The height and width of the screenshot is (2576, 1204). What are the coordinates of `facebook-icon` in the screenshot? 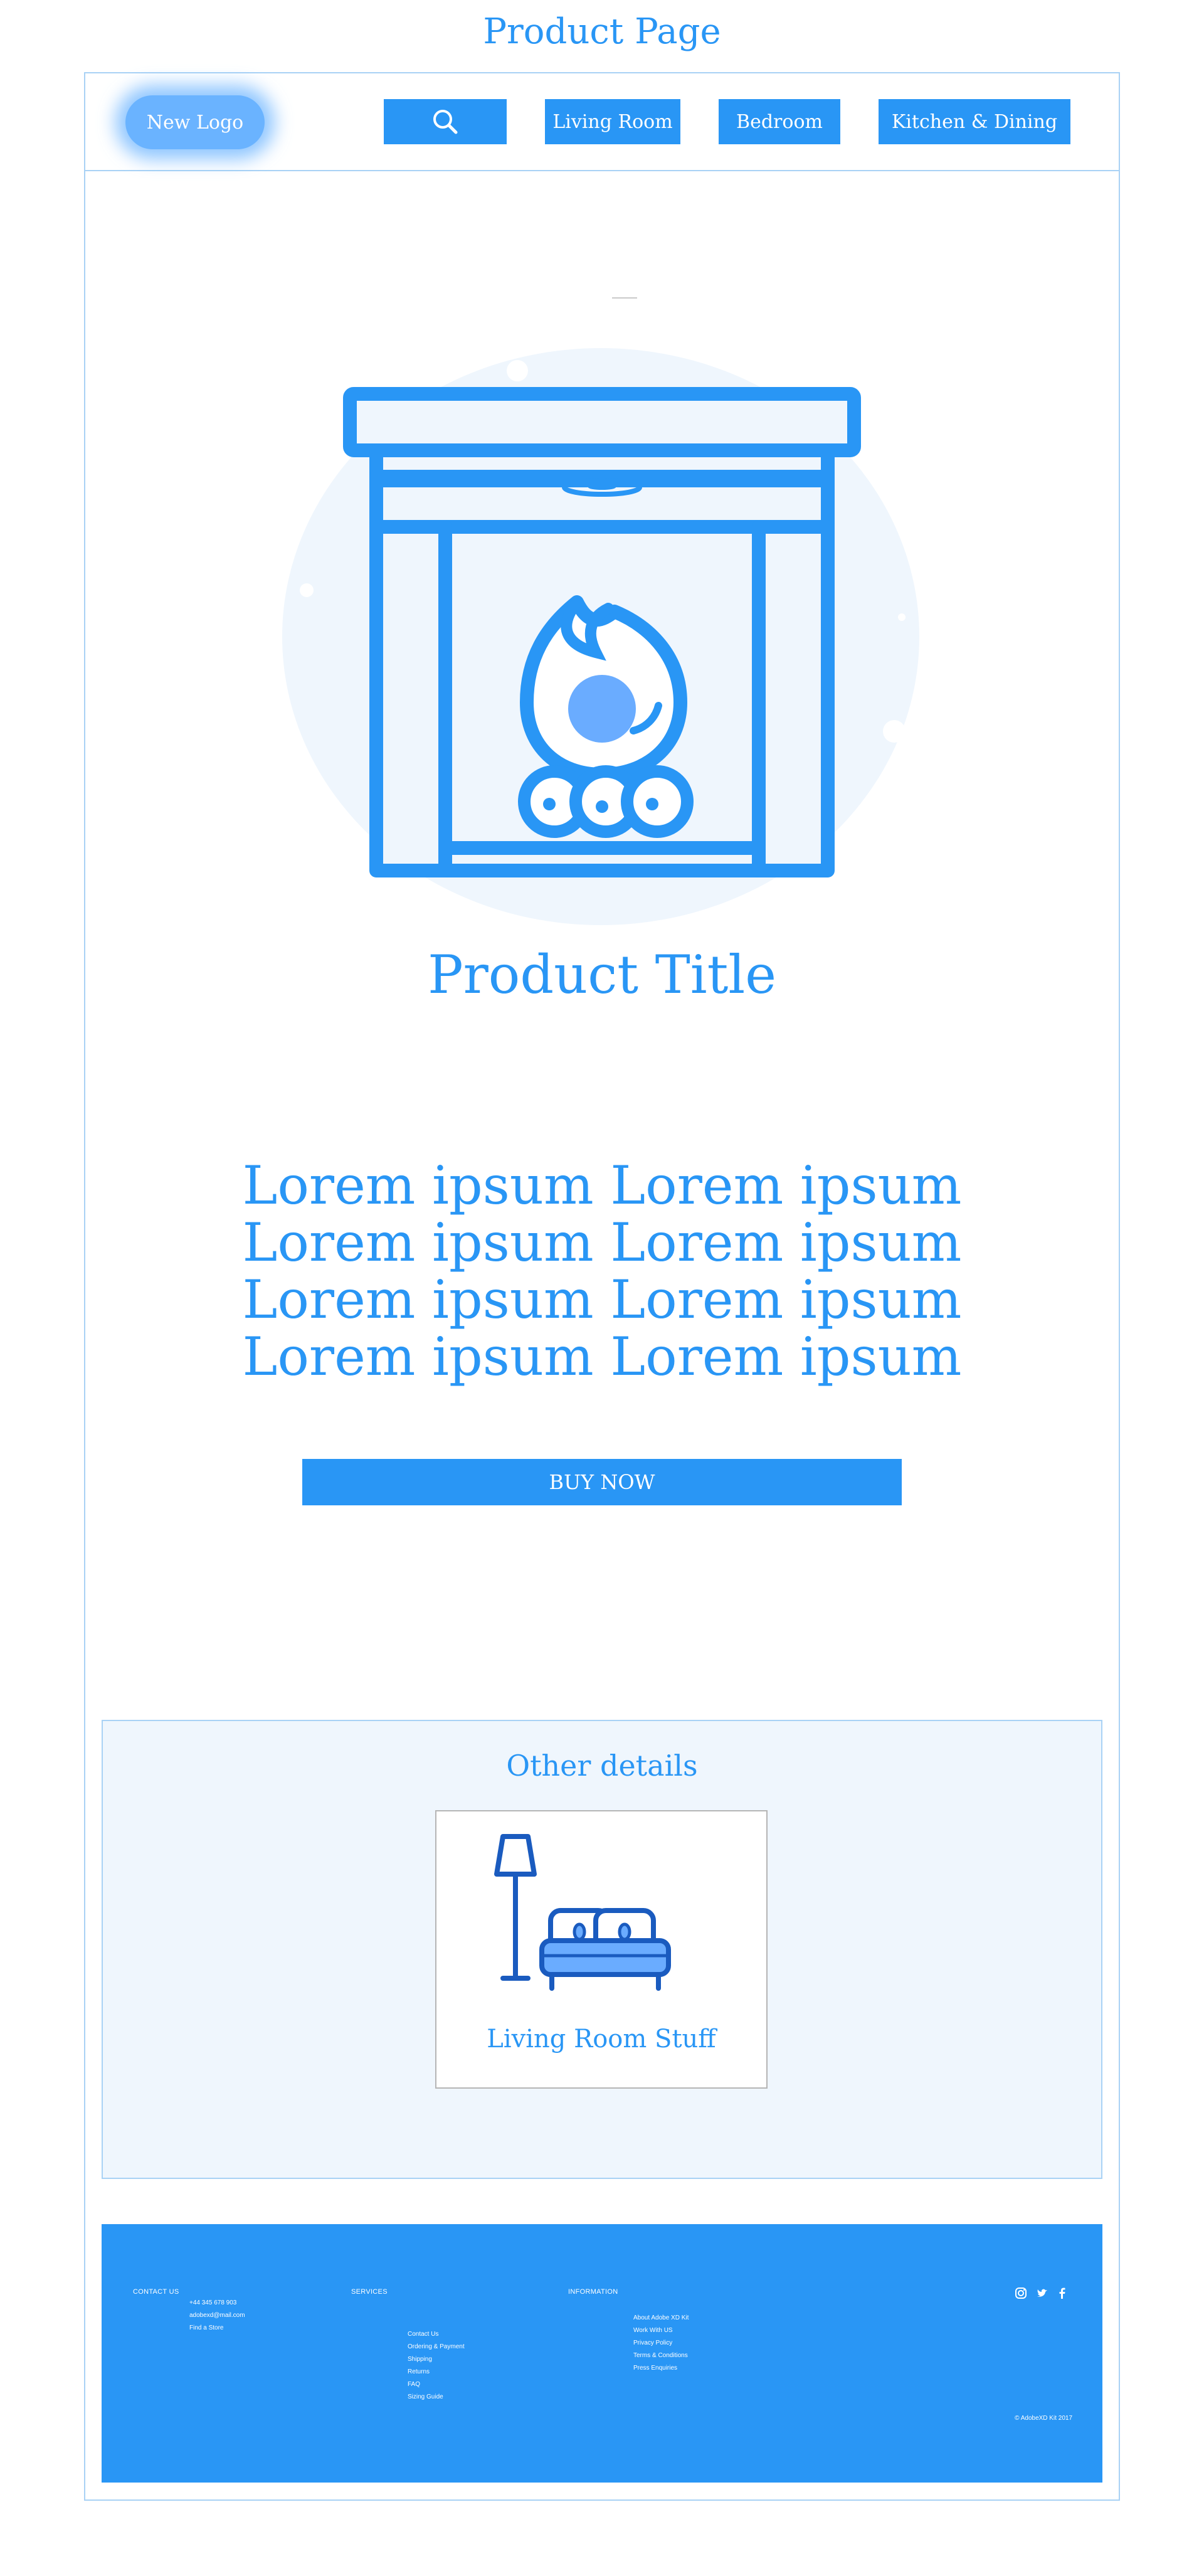 It's located at (1062, 2293).